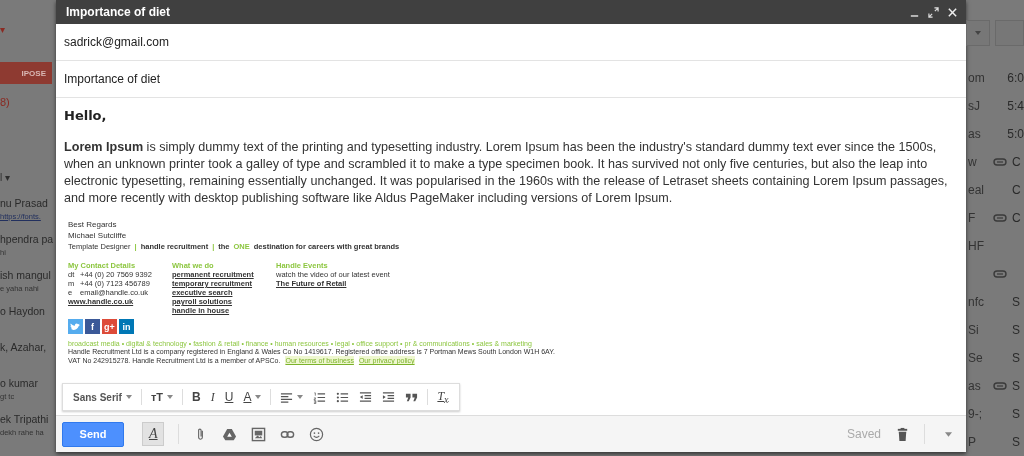  Describe the element at coordinates (320, 397) in the screenshot. I see `numbered-list-icon` at that location.